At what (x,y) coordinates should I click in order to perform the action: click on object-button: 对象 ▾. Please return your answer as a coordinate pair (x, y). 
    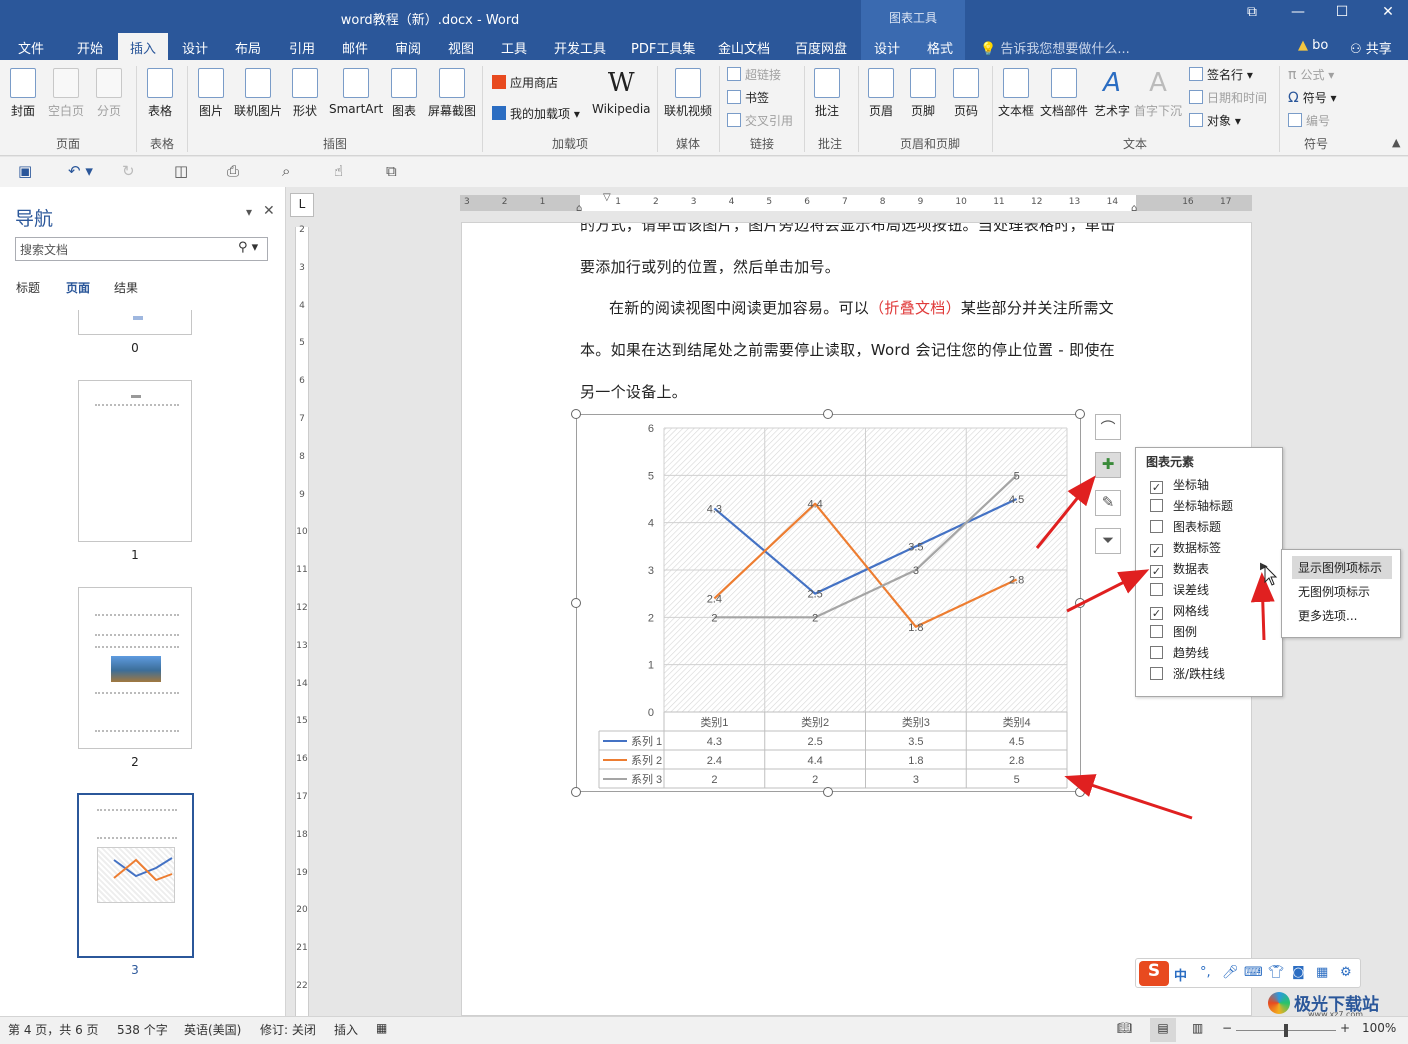
    Looking at the image, I should click on (1215, 120).